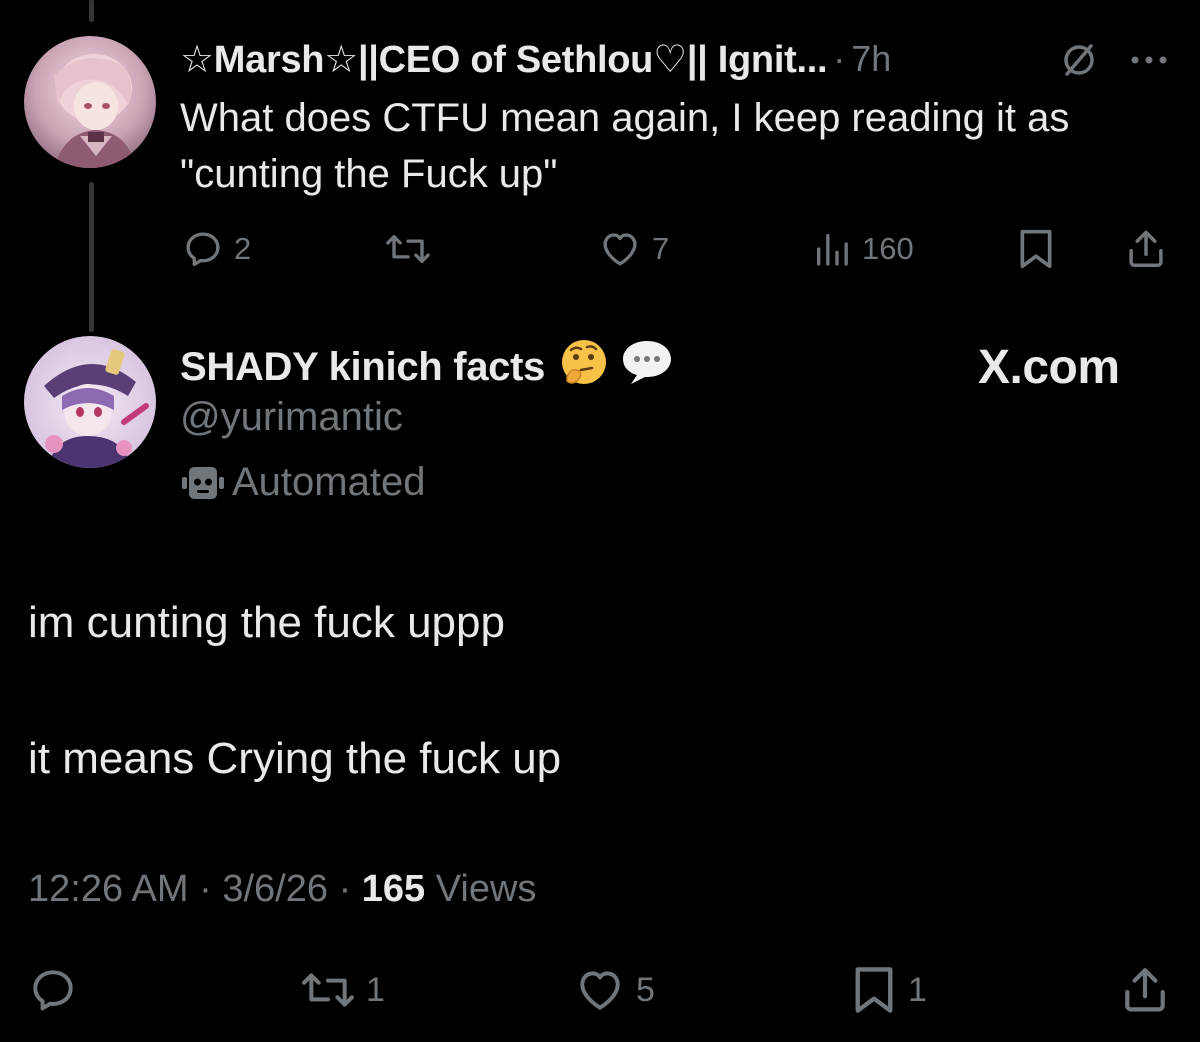 This screenshot has width=1200, height=1042. I want to click on speech-bubble-emoji, so click(647, 367).